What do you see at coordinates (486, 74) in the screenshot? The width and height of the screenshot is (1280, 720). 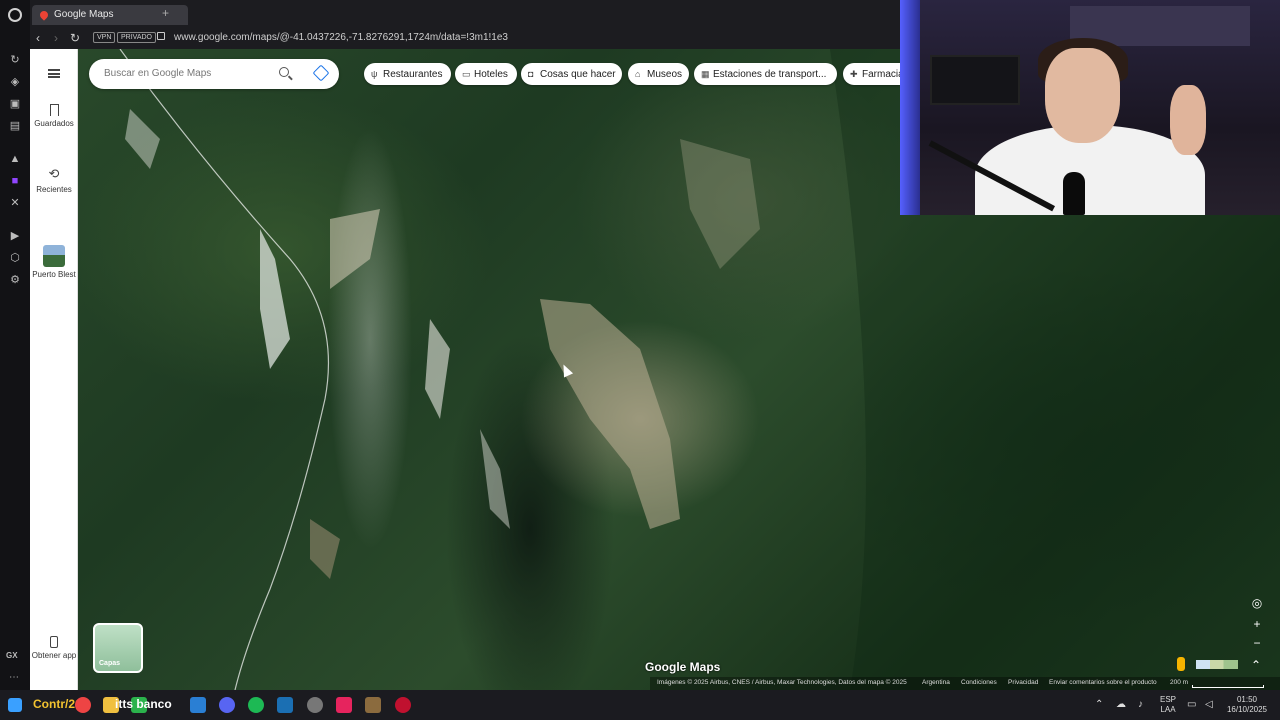 I see `chip-hotels: ▭ Hoteles` at bounding box center [486, 74].